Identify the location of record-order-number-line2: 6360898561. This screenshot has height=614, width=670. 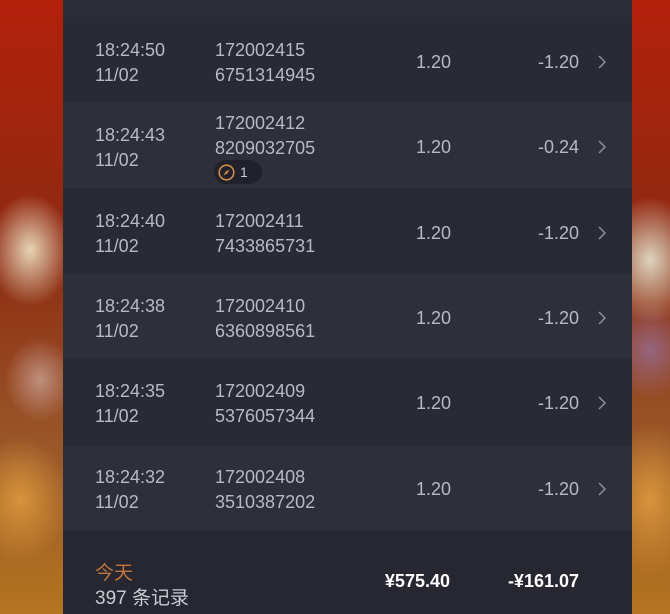
(265, 331).